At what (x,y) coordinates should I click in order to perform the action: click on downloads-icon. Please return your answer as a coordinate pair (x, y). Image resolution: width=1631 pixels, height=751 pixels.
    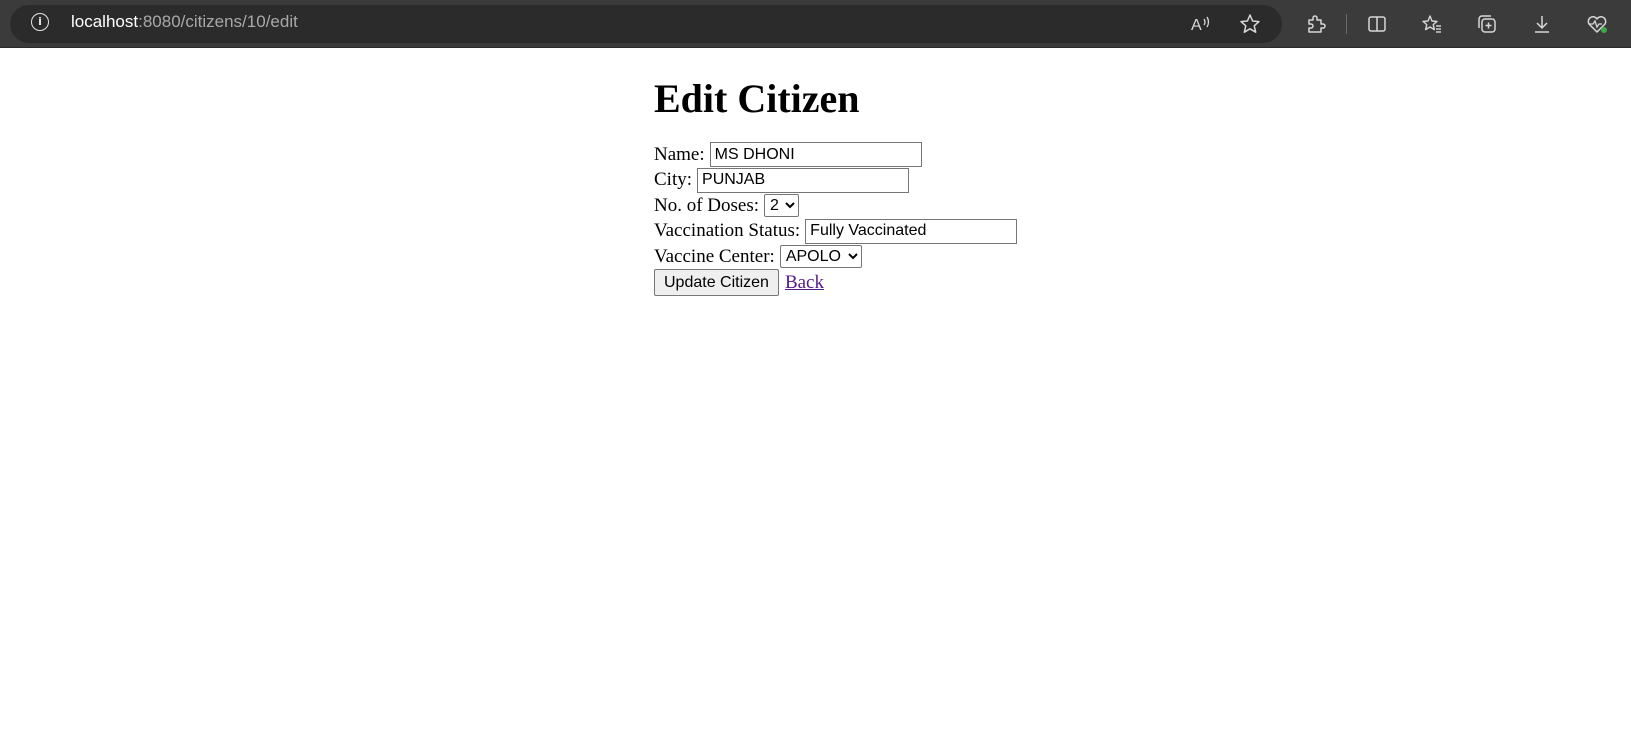
    Looking at the image, I should click on (1542, 24).